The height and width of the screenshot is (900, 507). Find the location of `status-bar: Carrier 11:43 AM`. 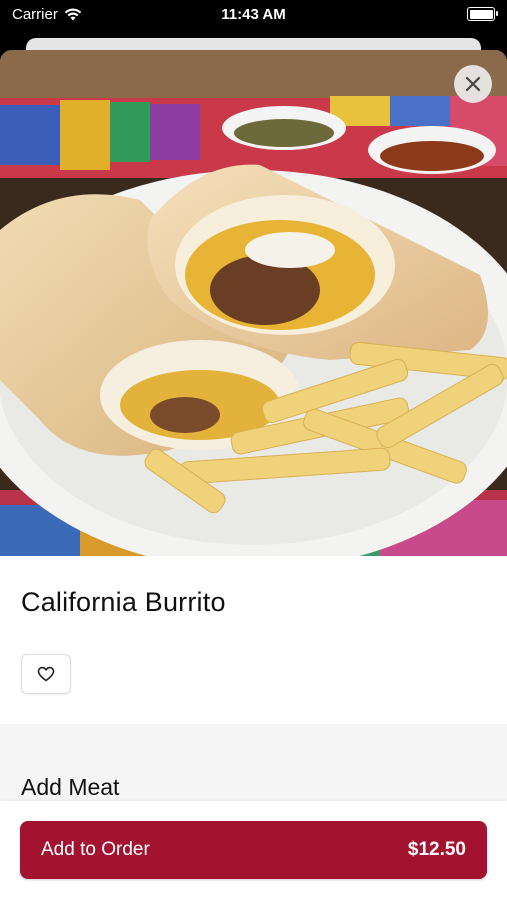

status-bar: Carrier 11:43 AM is located at coordinates (253, 15).